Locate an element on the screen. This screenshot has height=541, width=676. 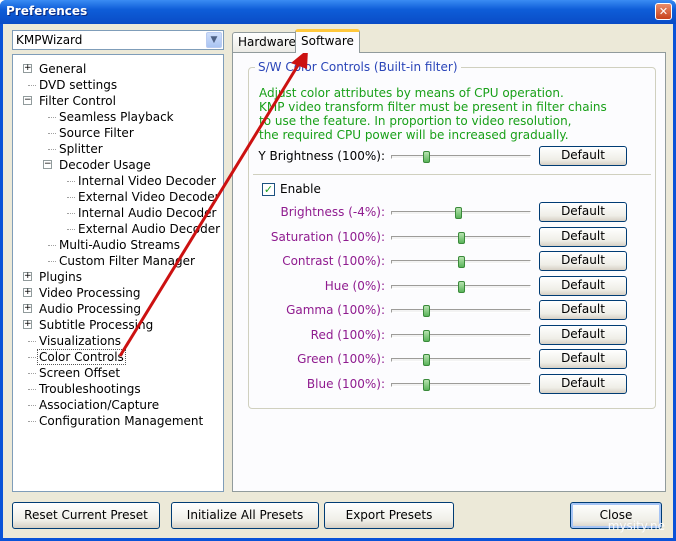
color-slider-label: Contrast (100%): is located at coordinates (333, 261).